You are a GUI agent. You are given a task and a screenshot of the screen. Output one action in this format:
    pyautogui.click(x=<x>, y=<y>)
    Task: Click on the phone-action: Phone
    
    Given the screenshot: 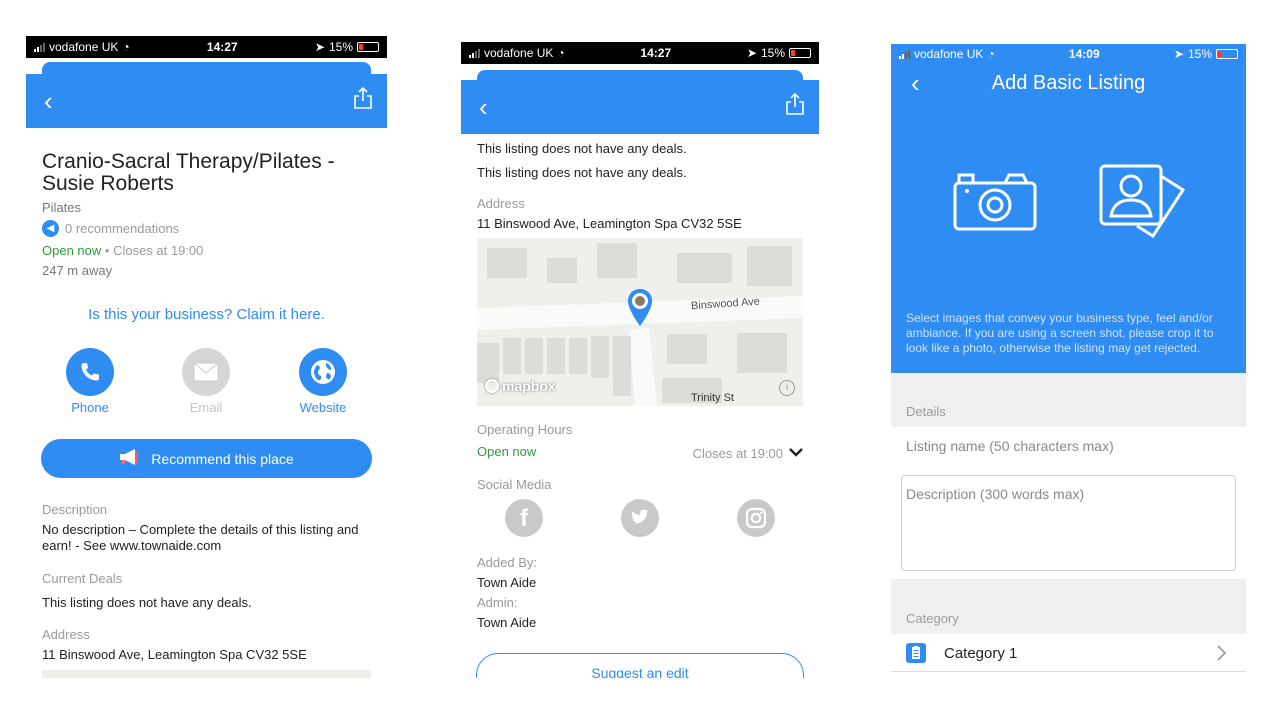 What is the action you would take?
    pyautogui.click(x=90, y=381)
    